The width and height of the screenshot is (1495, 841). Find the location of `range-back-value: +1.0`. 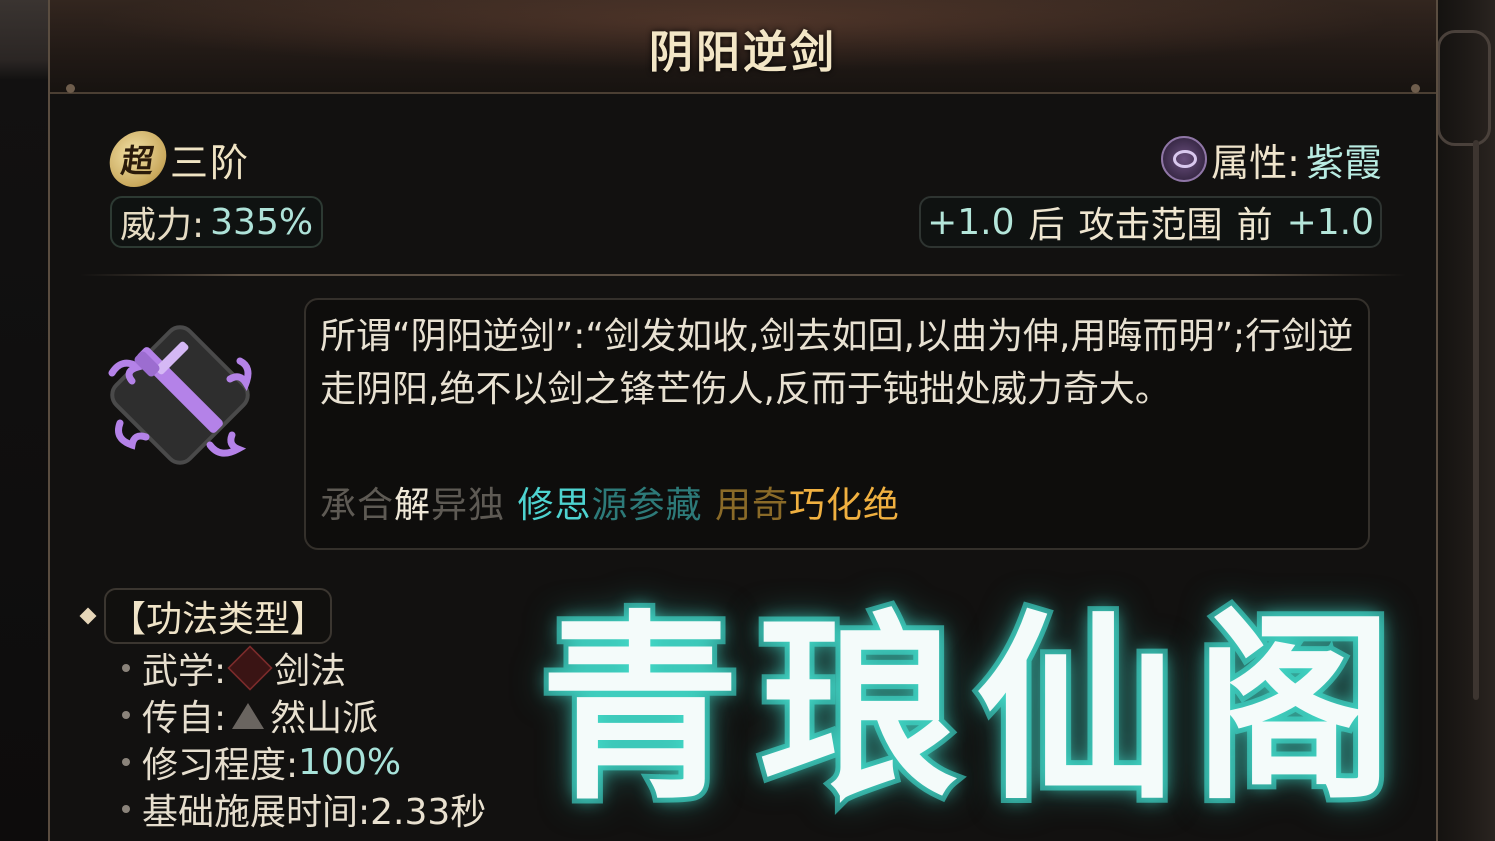

range-back-value: +1.0 is located at coordinates (971, 222).